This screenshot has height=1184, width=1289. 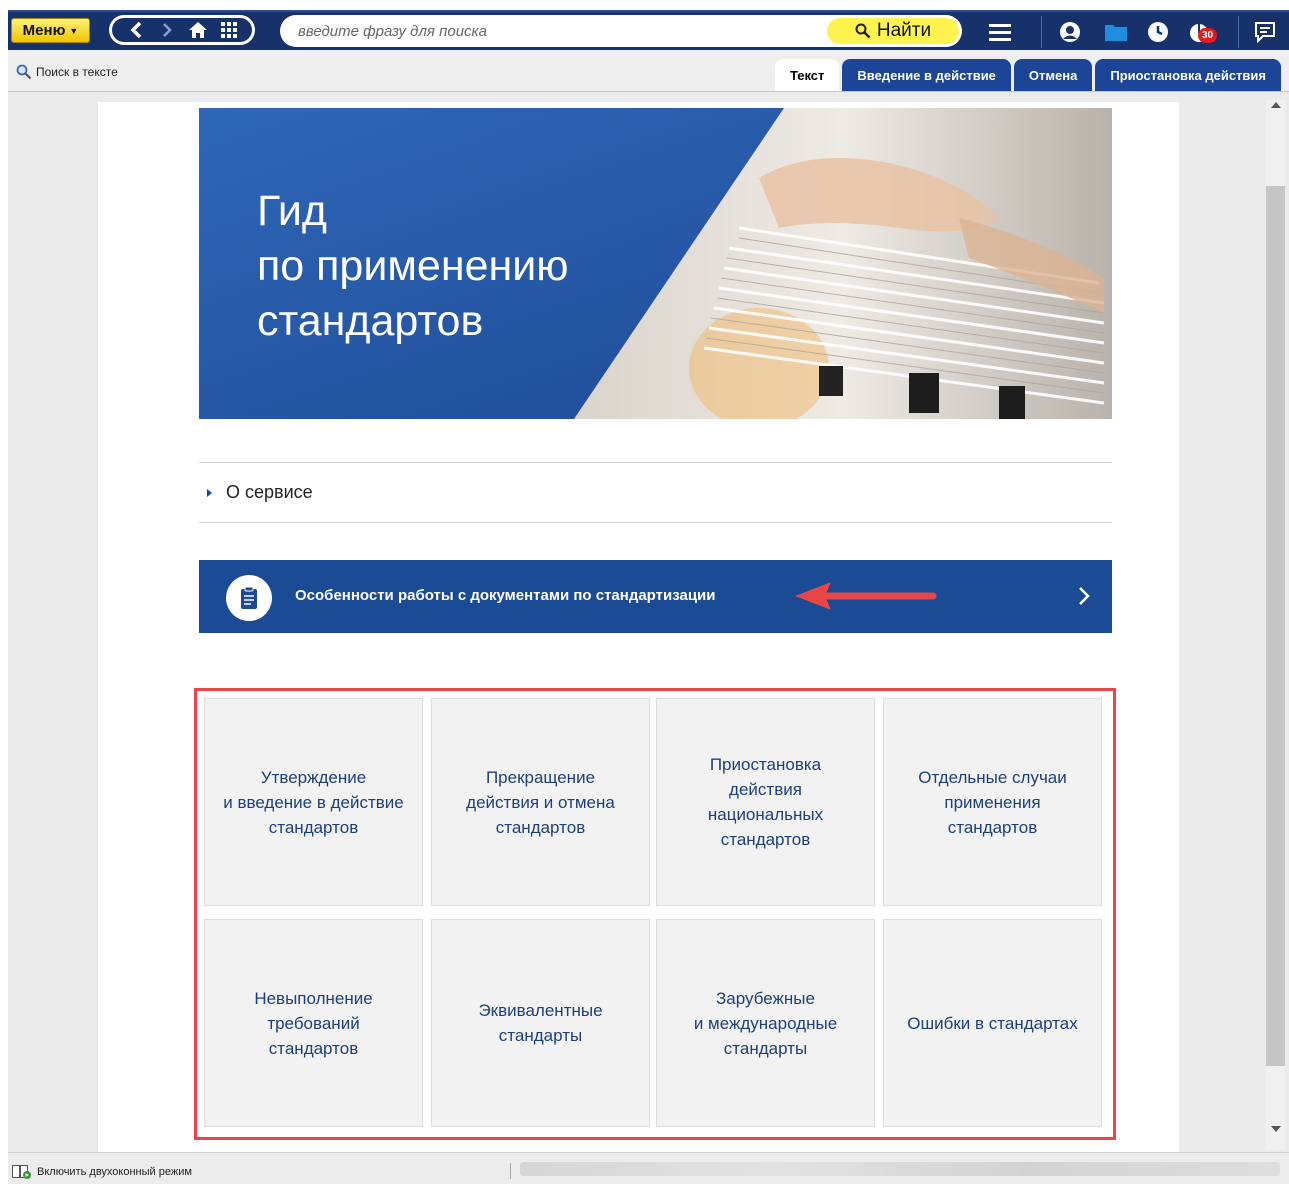 What do you see at coordinates (900, 1169) in the screenshot?
I see `status-info-blurred` at bounding box center [900, 1169].